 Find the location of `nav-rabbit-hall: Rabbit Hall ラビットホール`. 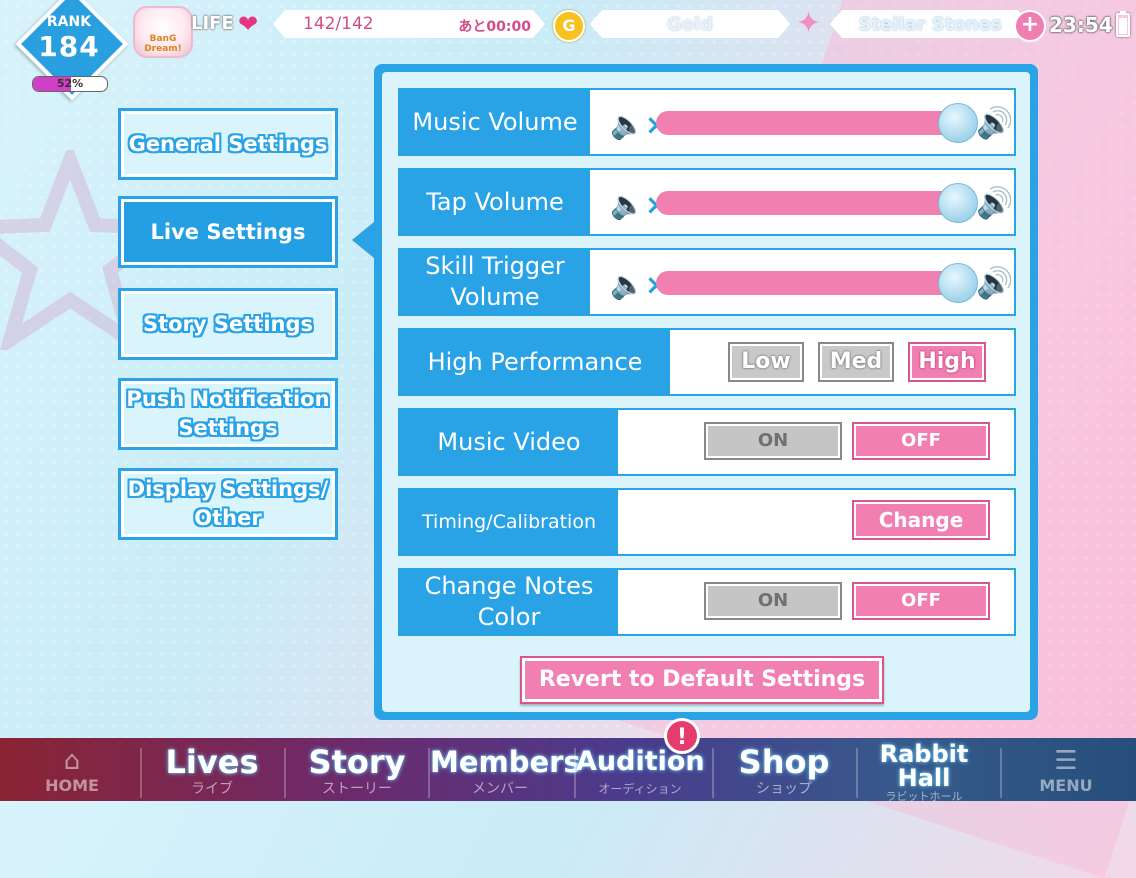

nav-rabbit-hall: Rabbit Hall ラビットホール is located at coordinates (924, 770).